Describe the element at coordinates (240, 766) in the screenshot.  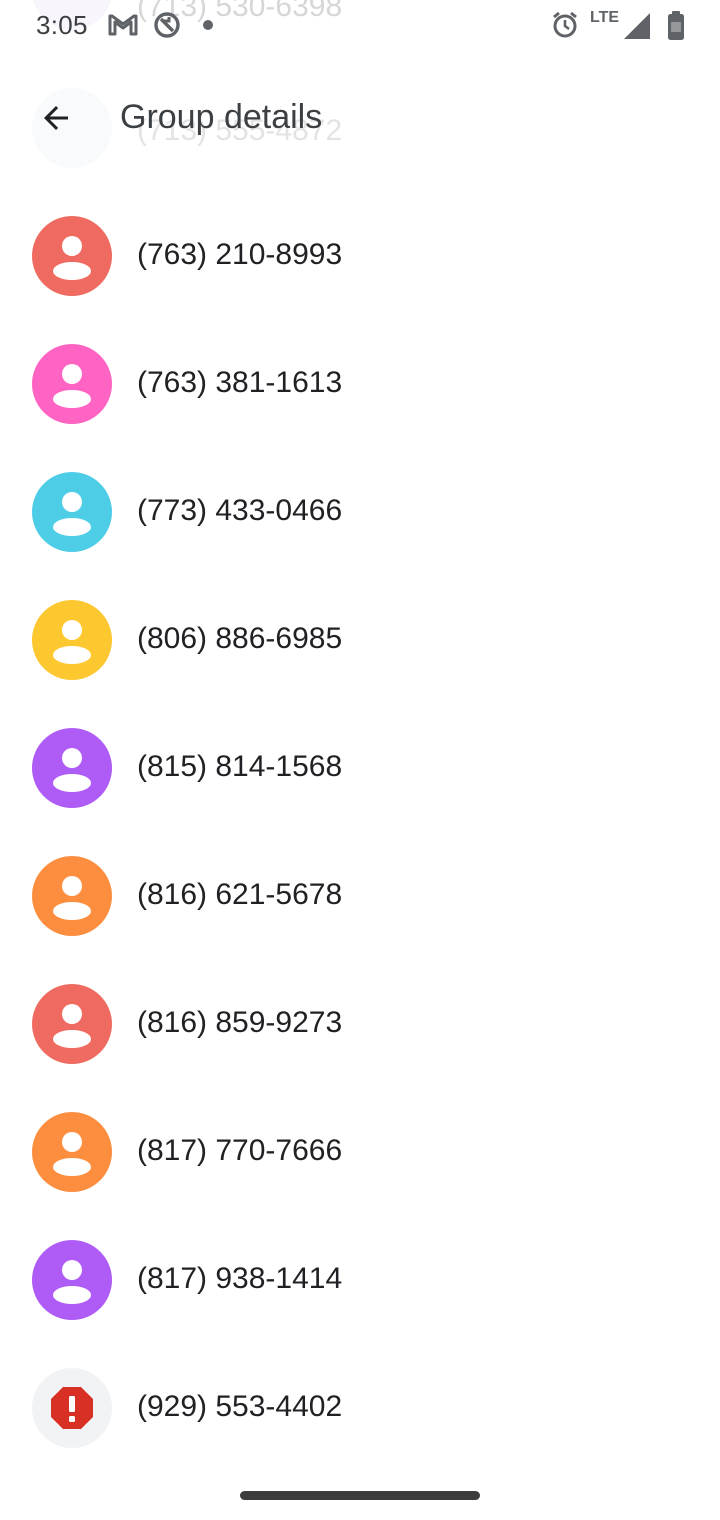
I see `contact-number: (815) 814-1568` at that location.